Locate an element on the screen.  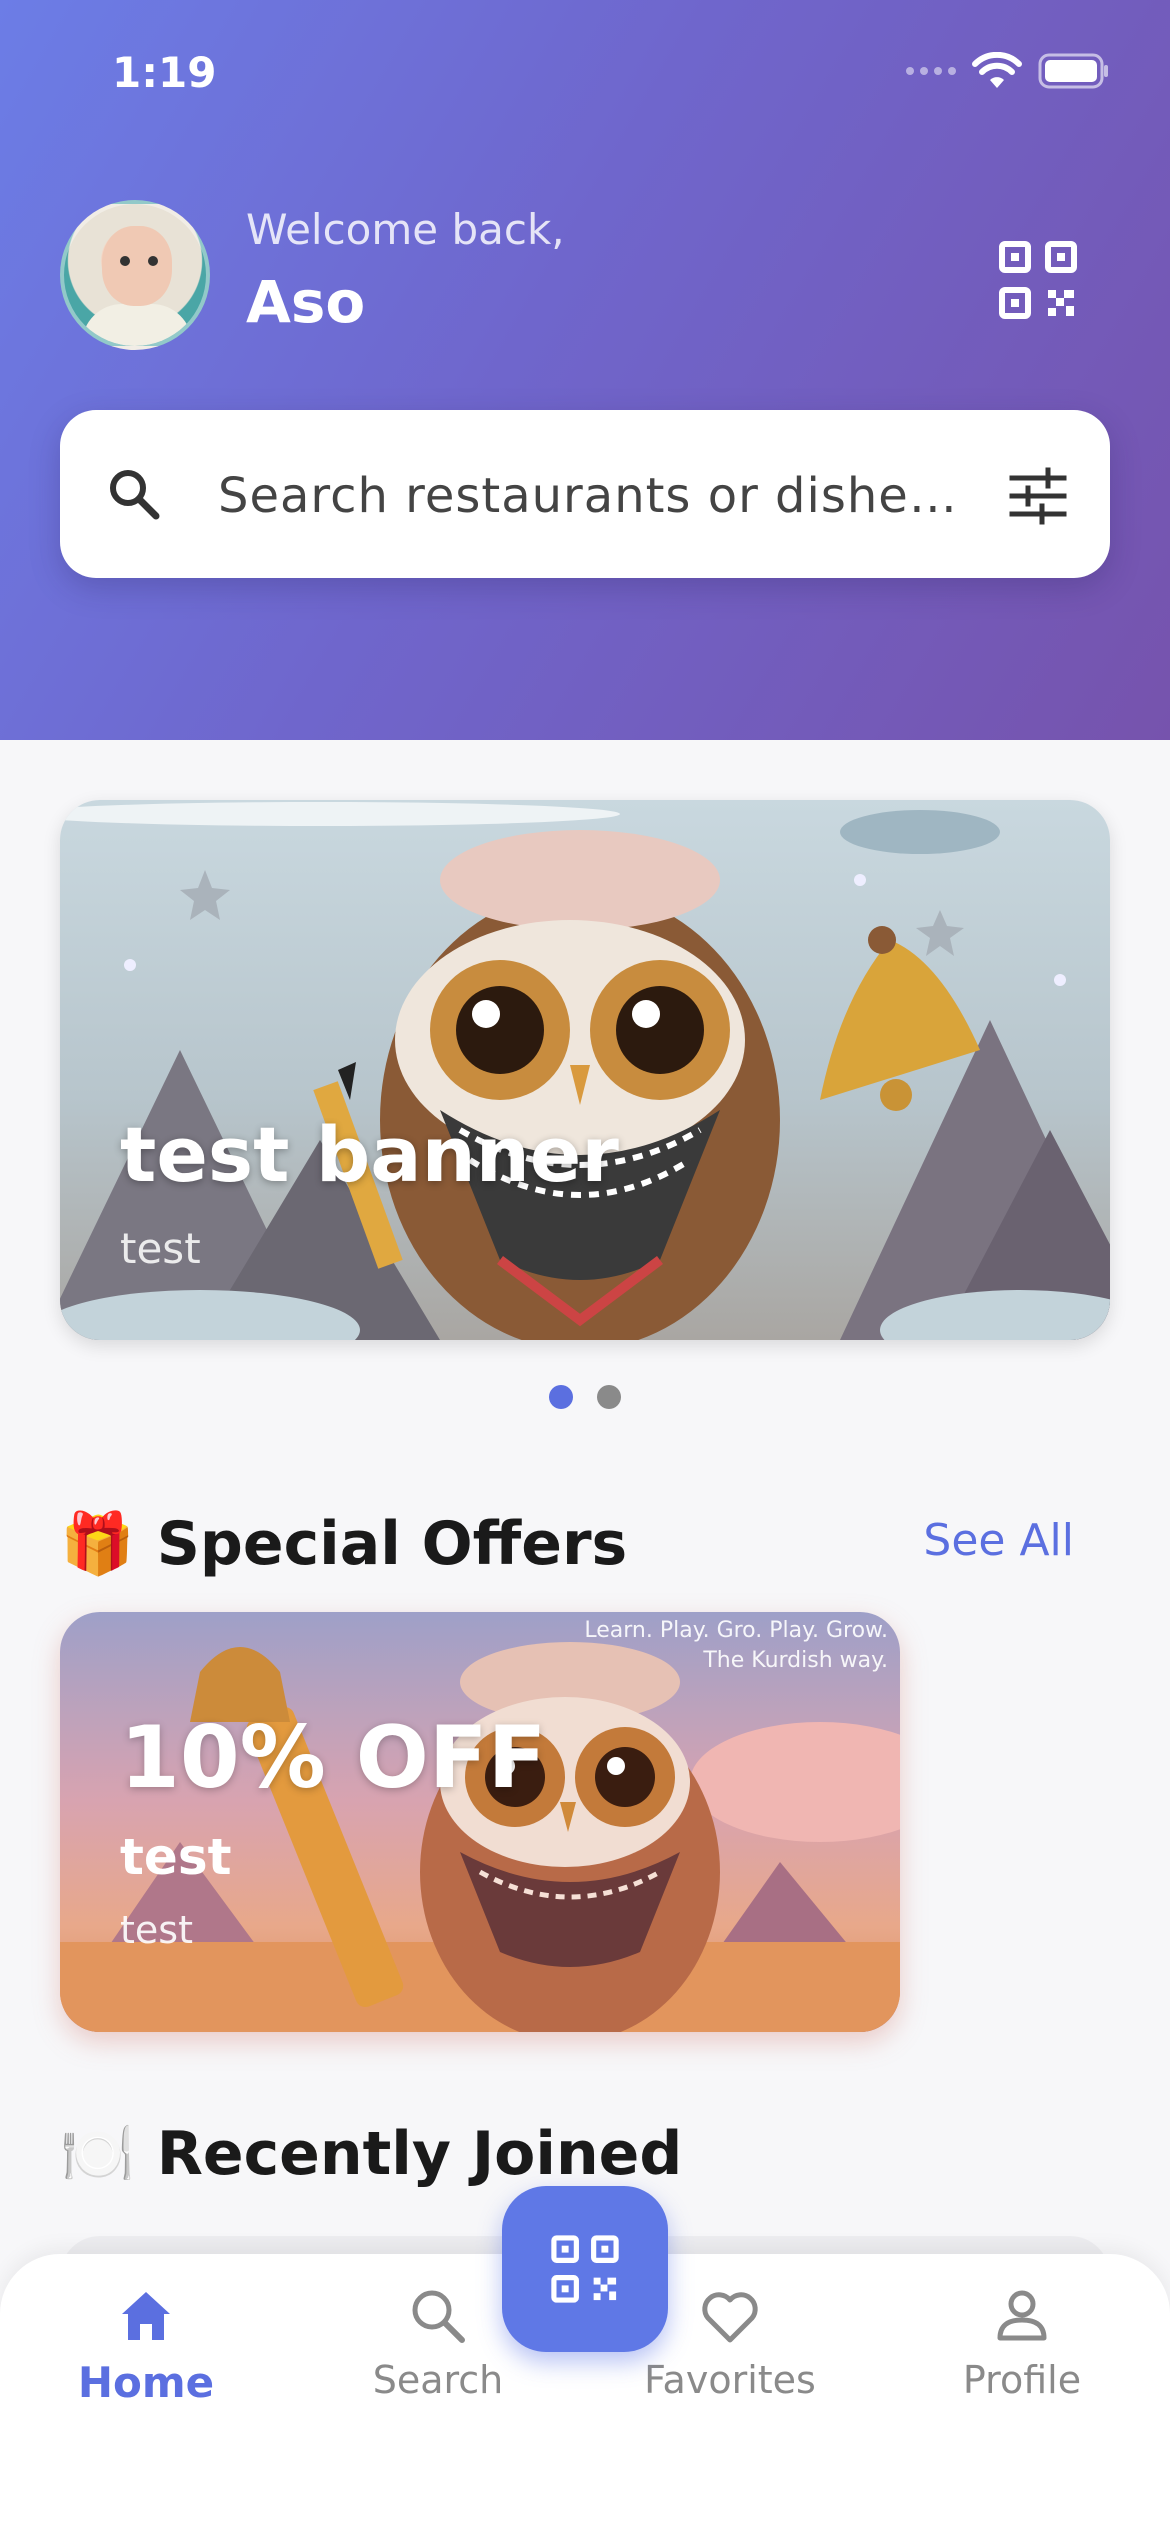
filter-icon is located at coordinates (1038, 496).